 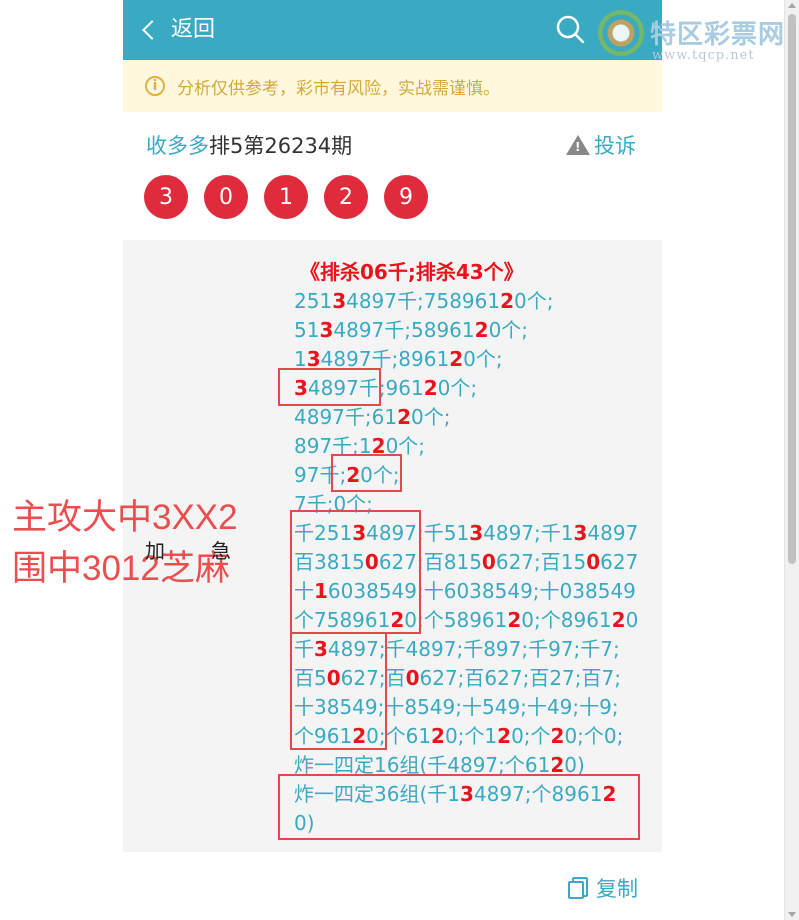 What do you see at coordinates (423, 301) in the screenshot?
I see `line-text: 4897千;758961` at bounding box center [423, 301].